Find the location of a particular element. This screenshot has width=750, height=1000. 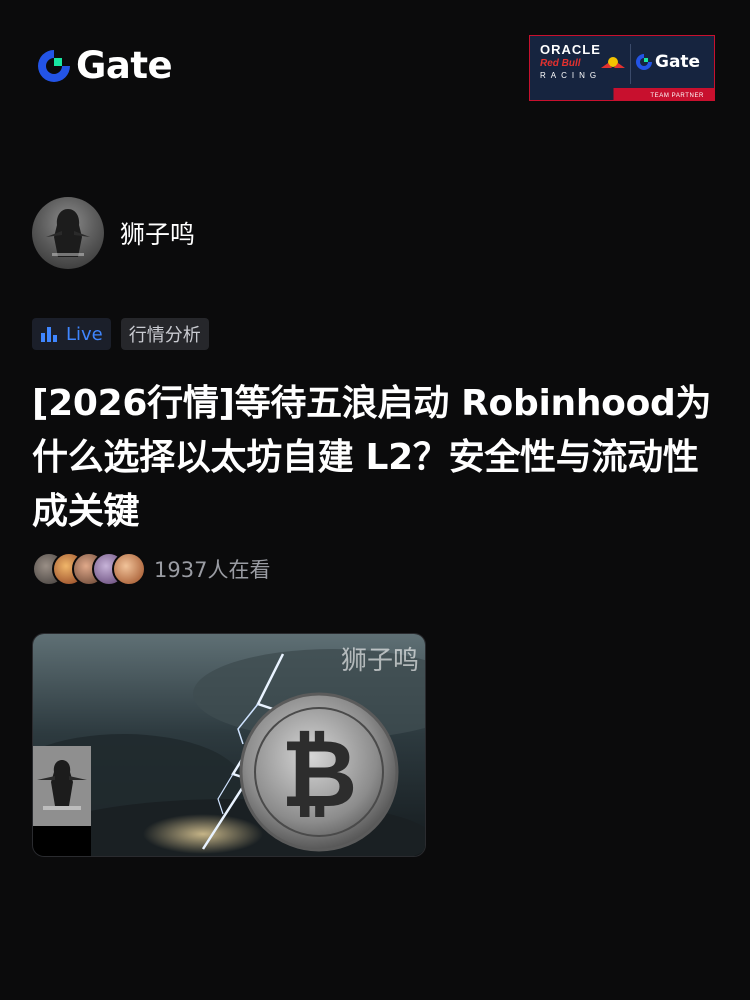

viewer-count: 1937人在看 is located at coordinates (212, 570).